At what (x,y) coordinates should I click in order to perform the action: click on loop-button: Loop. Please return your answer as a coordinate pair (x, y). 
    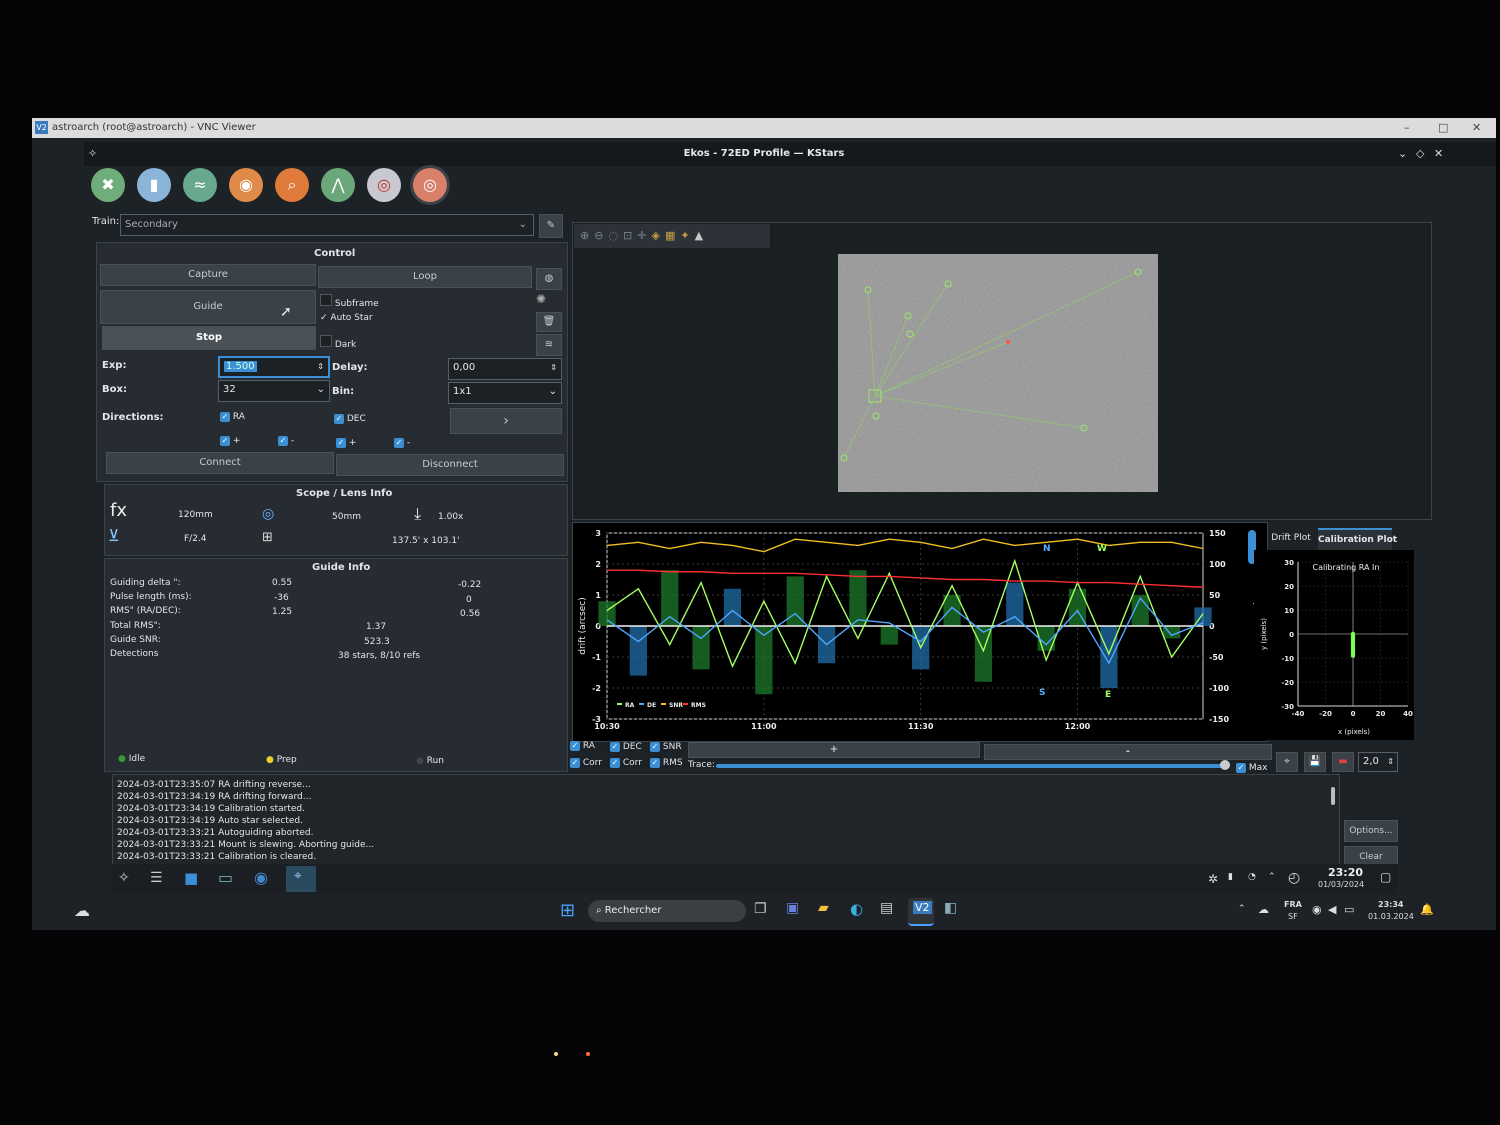
    Looking at the image, I should click on (425, 277).